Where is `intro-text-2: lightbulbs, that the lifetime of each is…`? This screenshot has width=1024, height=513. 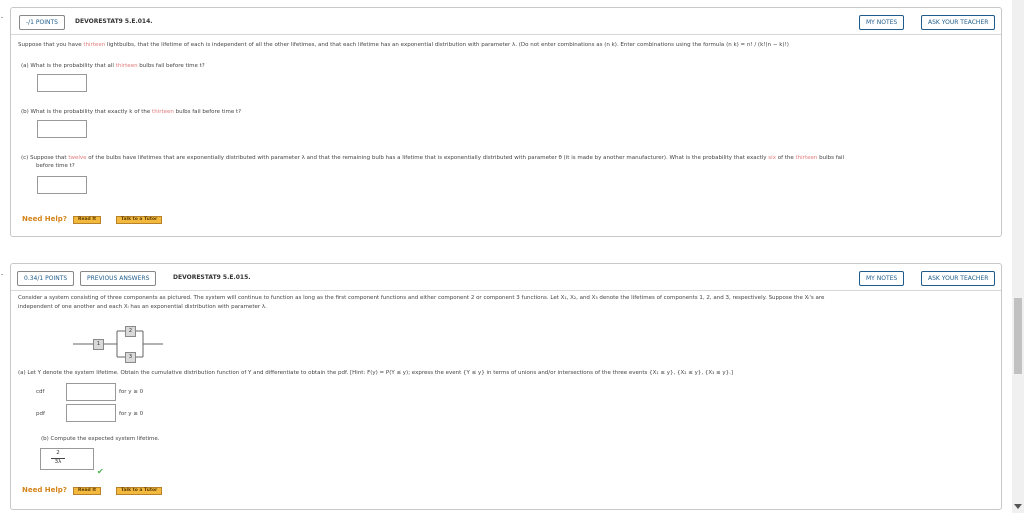
intro-text-2: lightbulbs, that the lifetime of each is… is located at coordinates (355, 45).